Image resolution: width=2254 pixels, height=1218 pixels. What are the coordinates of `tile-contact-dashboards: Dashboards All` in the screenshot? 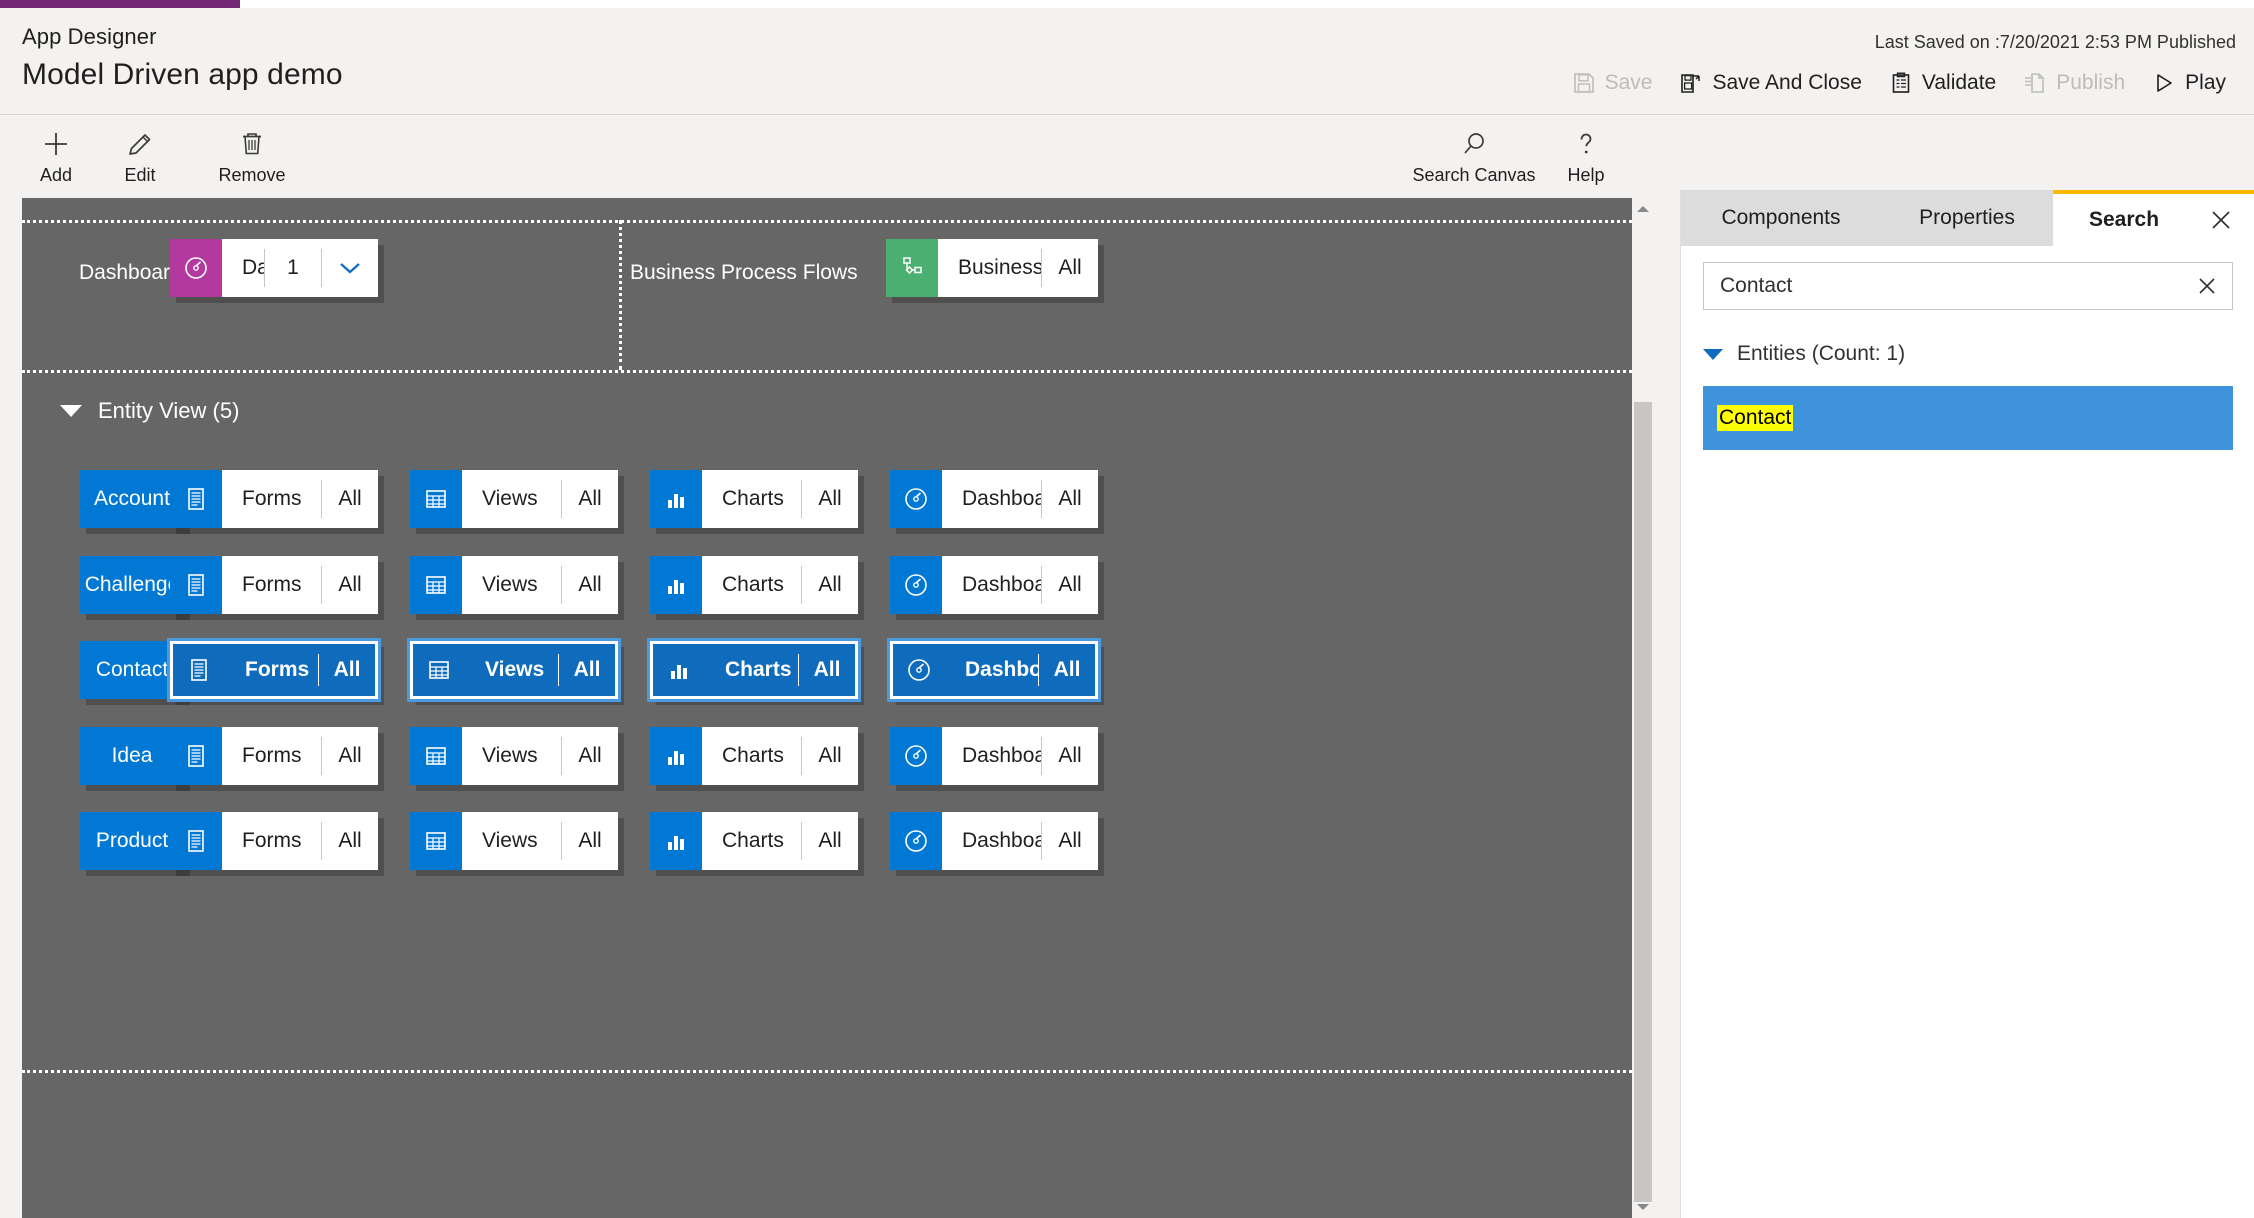 It's located at (994, 670).